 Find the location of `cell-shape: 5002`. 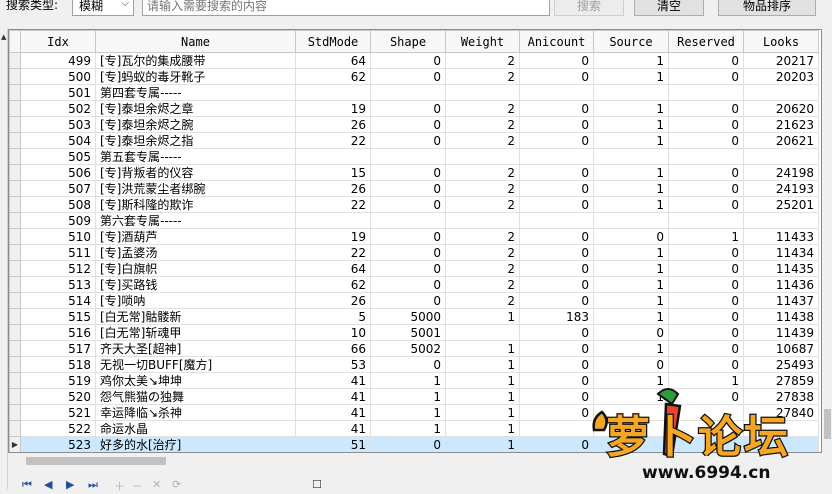

cell-shape: 5002 is located at coordinates (408, 348).